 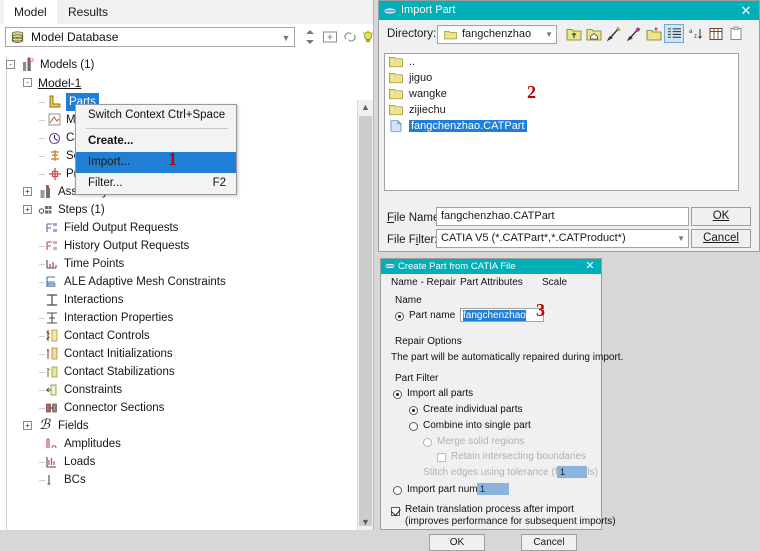 I want to click on tree-node-label: Time Points, so click(x=94, y=264).